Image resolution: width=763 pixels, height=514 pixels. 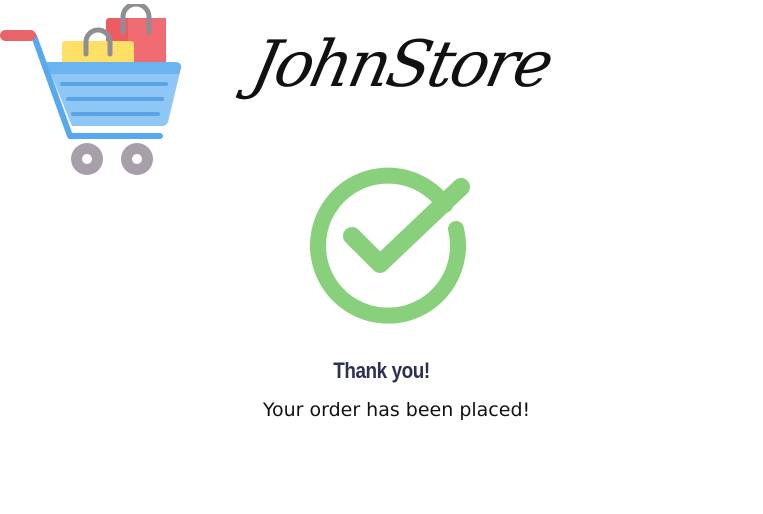 I want to click on brand-name: JohnStore, so click(x=401, y=65).